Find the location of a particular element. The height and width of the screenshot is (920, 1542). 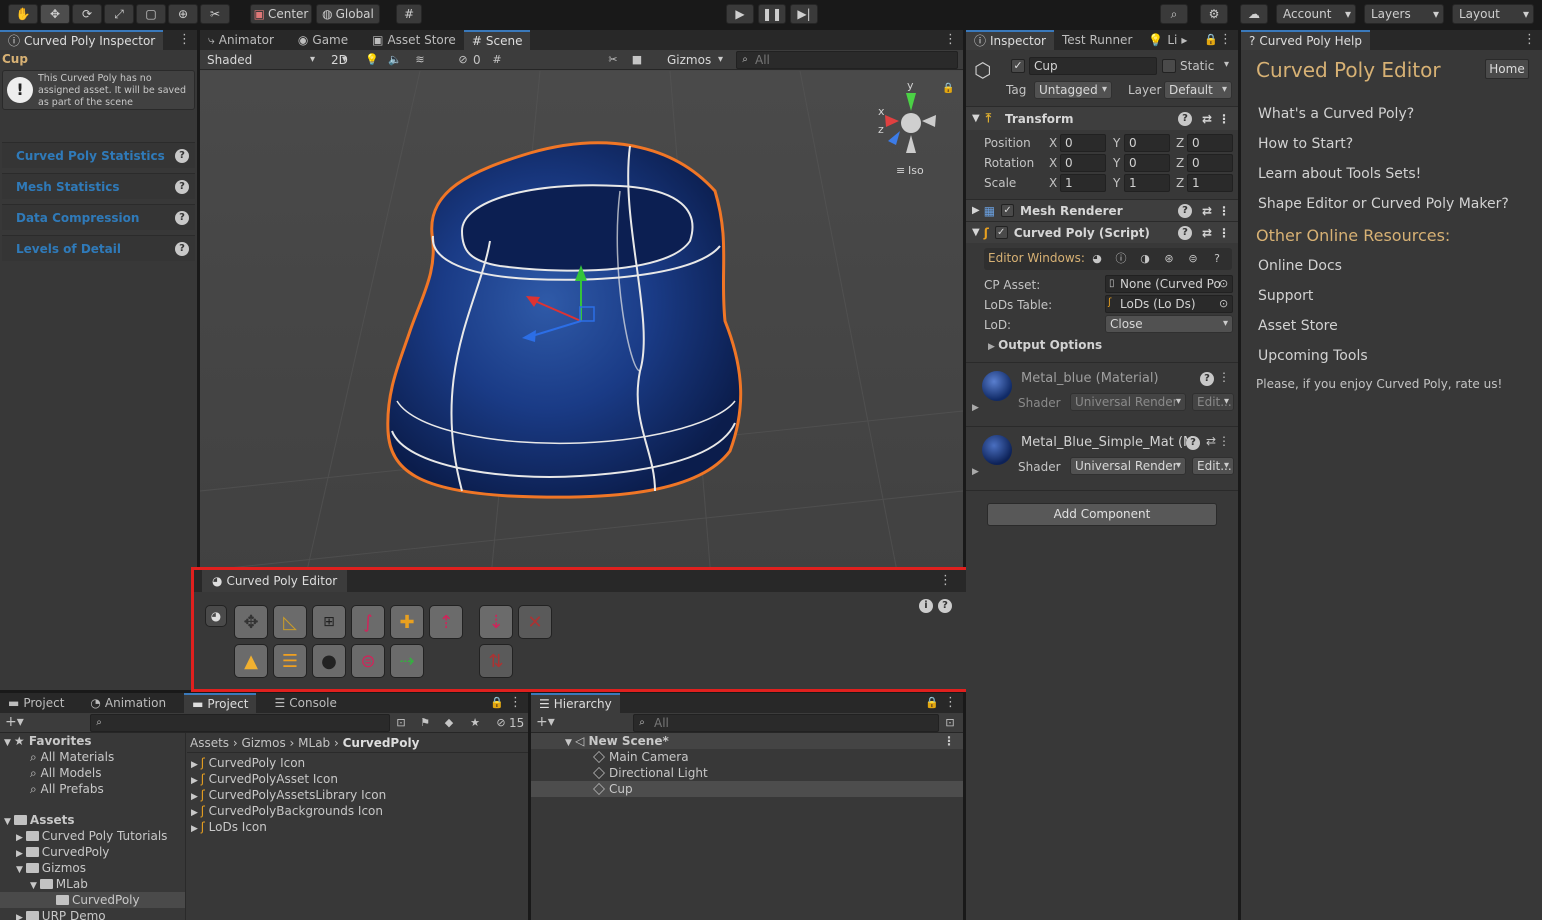

lighting-icon: 💡 is located at coordinates (372, 60).